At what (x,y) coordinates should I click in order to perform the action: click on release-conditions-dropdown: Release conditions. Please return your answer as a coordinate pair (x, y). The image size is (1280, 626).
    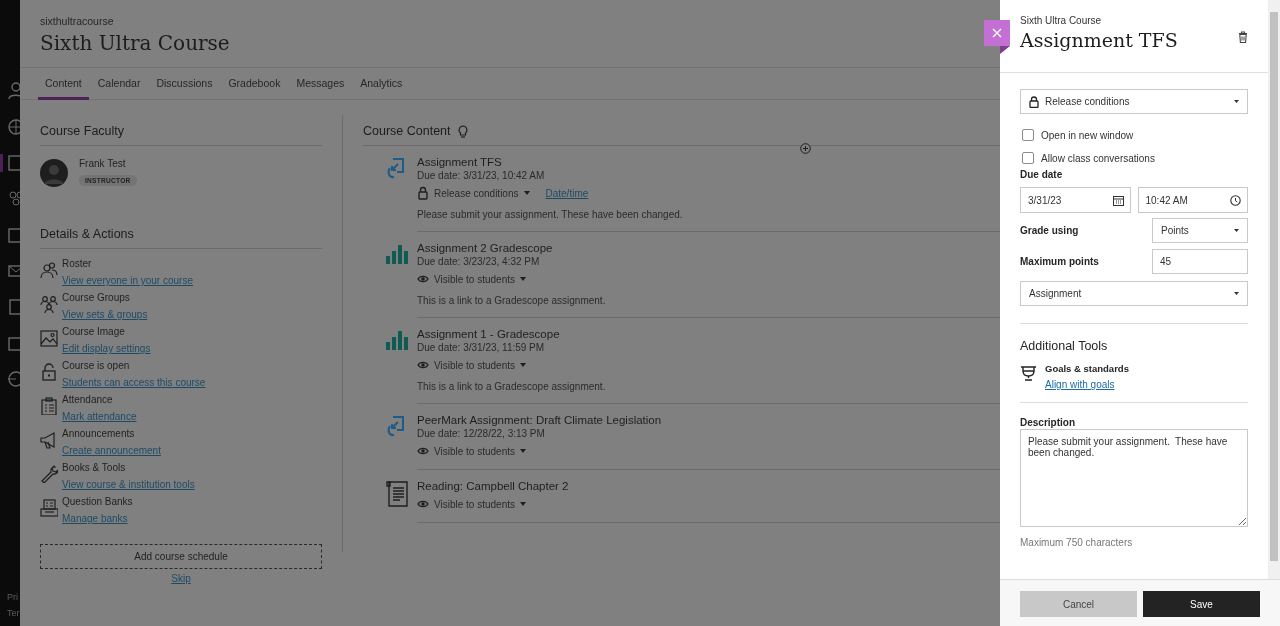
    Looking at the image, I should click on (1134, 101).